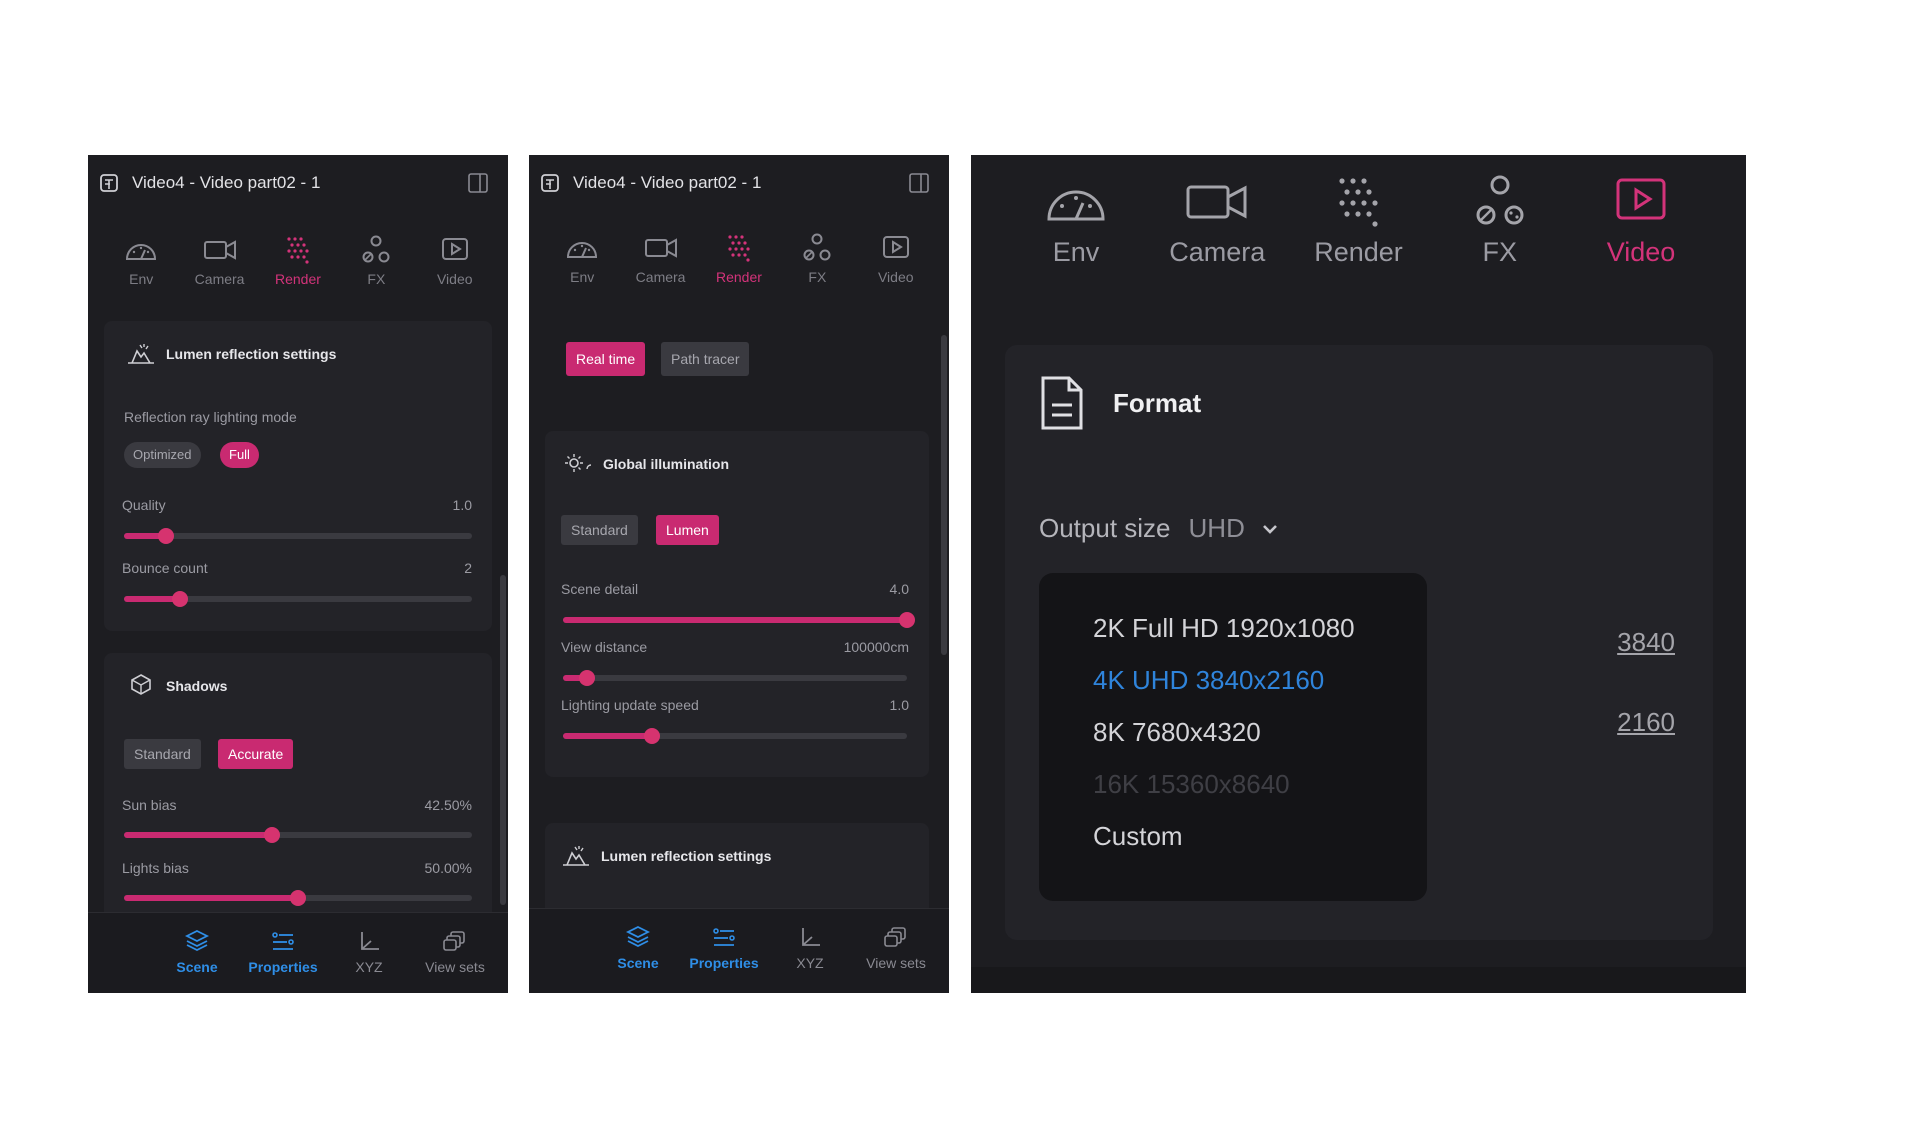 Image resolution: width=1920 pixels, height=1136 pixels. What do you see at coordinates (1159, 528) in the screenshot?
I see `output-size-select: Output size UHD` at bounding box center [1159, 528].